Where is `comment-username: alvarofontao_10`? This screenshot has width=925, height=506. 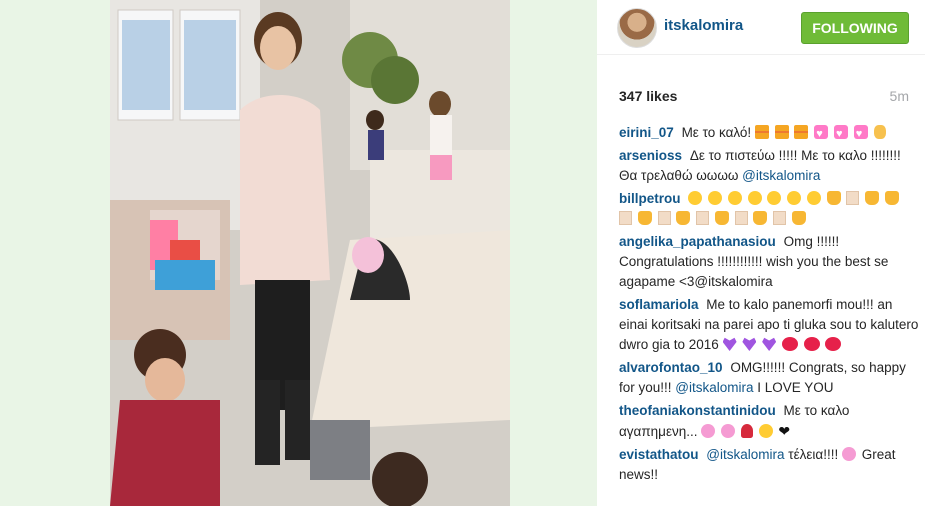 comment-username: alvarofontao_10 is located at coordinates (671, 367).